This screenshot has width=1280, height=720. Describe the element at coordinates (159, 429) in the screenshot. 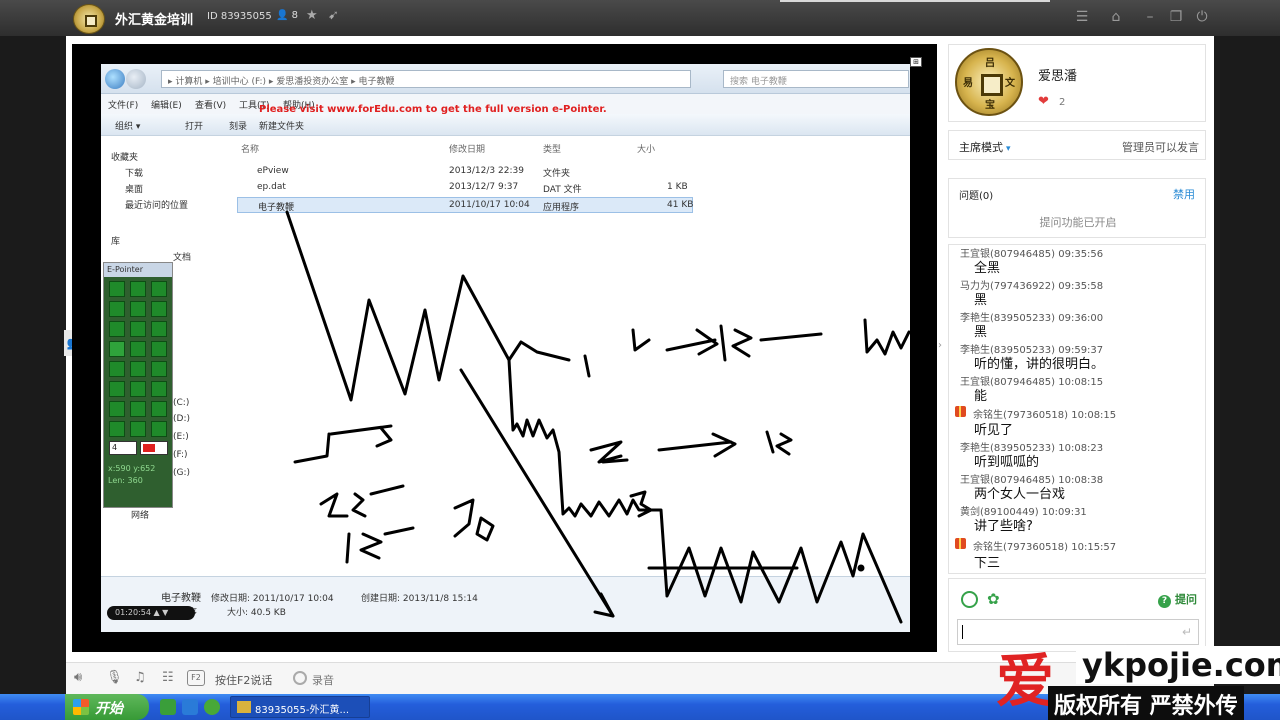

I see `help-tool-icon` at that location.